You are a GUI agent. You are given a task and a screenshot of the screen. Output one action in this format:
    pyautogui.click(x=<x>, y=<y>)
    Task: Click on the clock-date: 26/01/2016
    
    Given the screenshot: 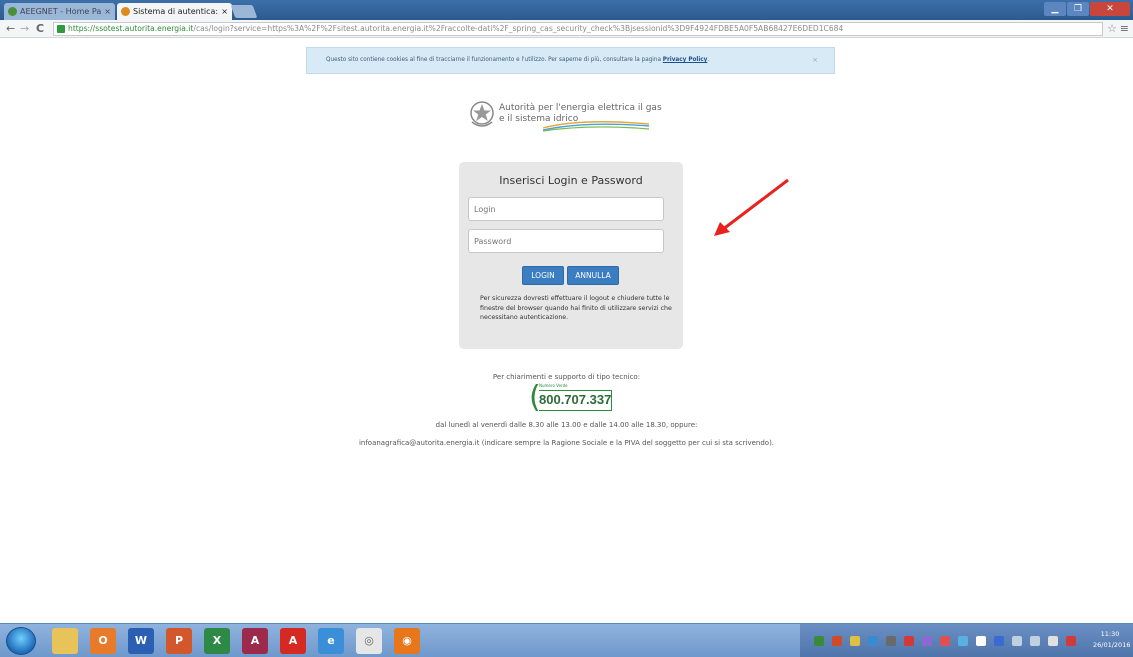 What is the action you would take?
    pyautogui.click(x=1112, y=645)
    